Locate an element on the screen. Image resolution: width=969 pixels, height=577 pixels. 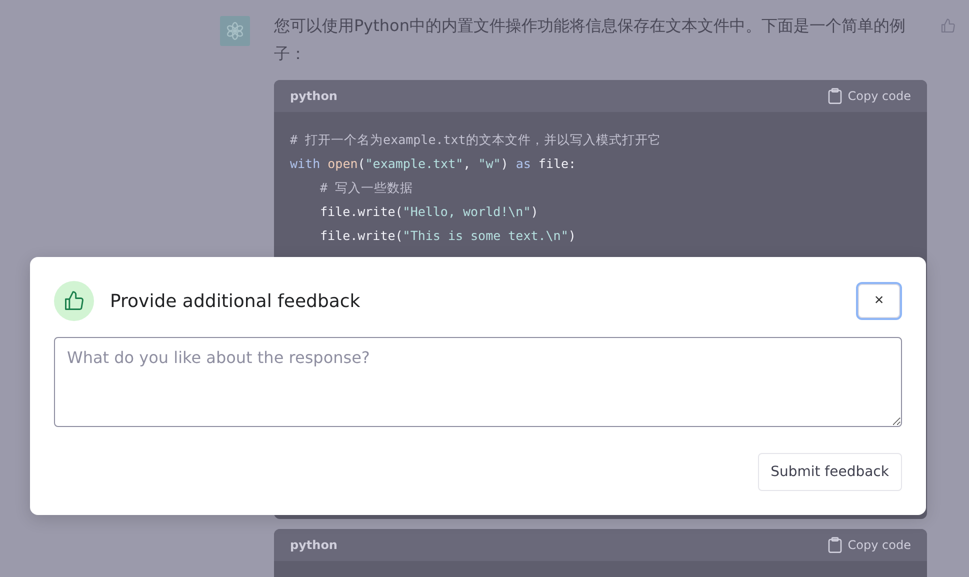
close-button: × is located at coordinates (879, 301).